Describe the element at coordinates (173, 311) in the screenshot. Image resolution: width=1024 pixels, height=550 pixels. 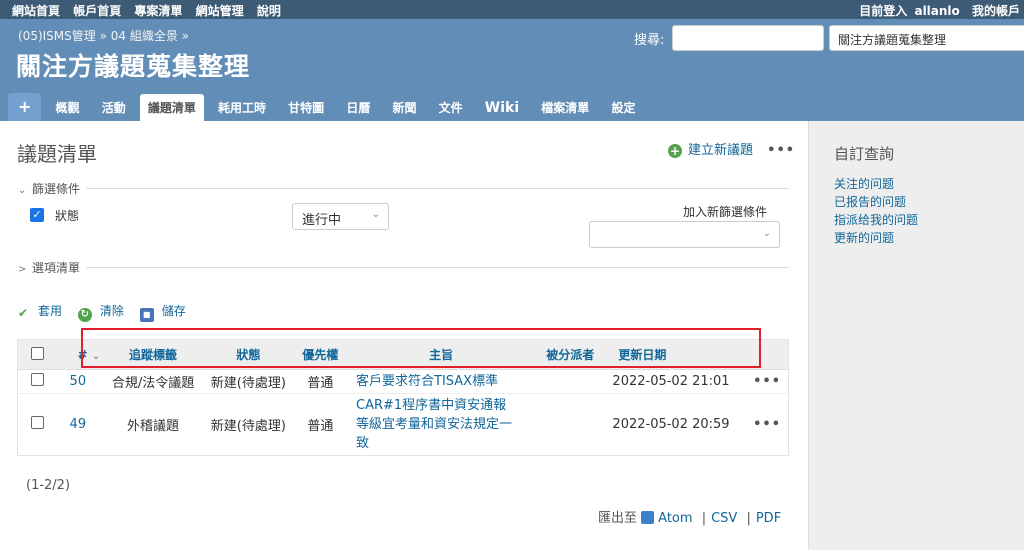
I see `save-label: 儲存` at that location.